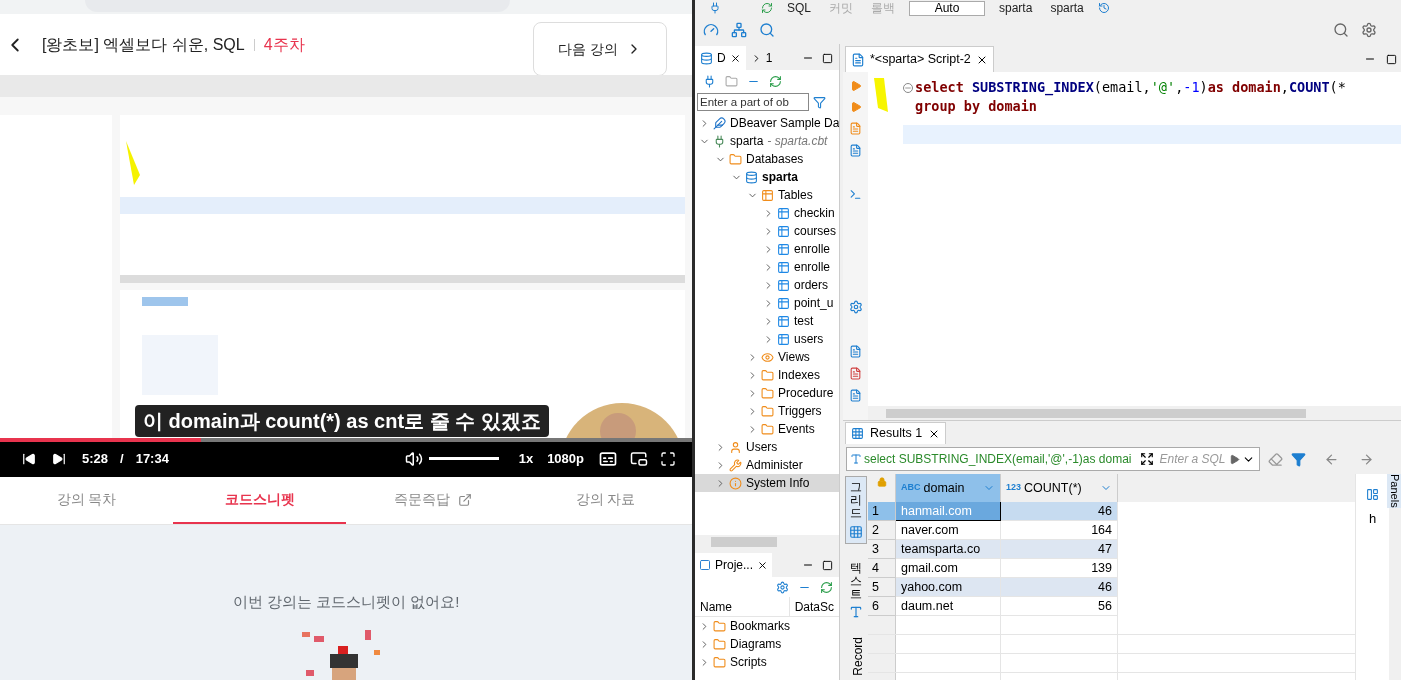  I want to click on tree-item: Diagrams, so click(767, 644).